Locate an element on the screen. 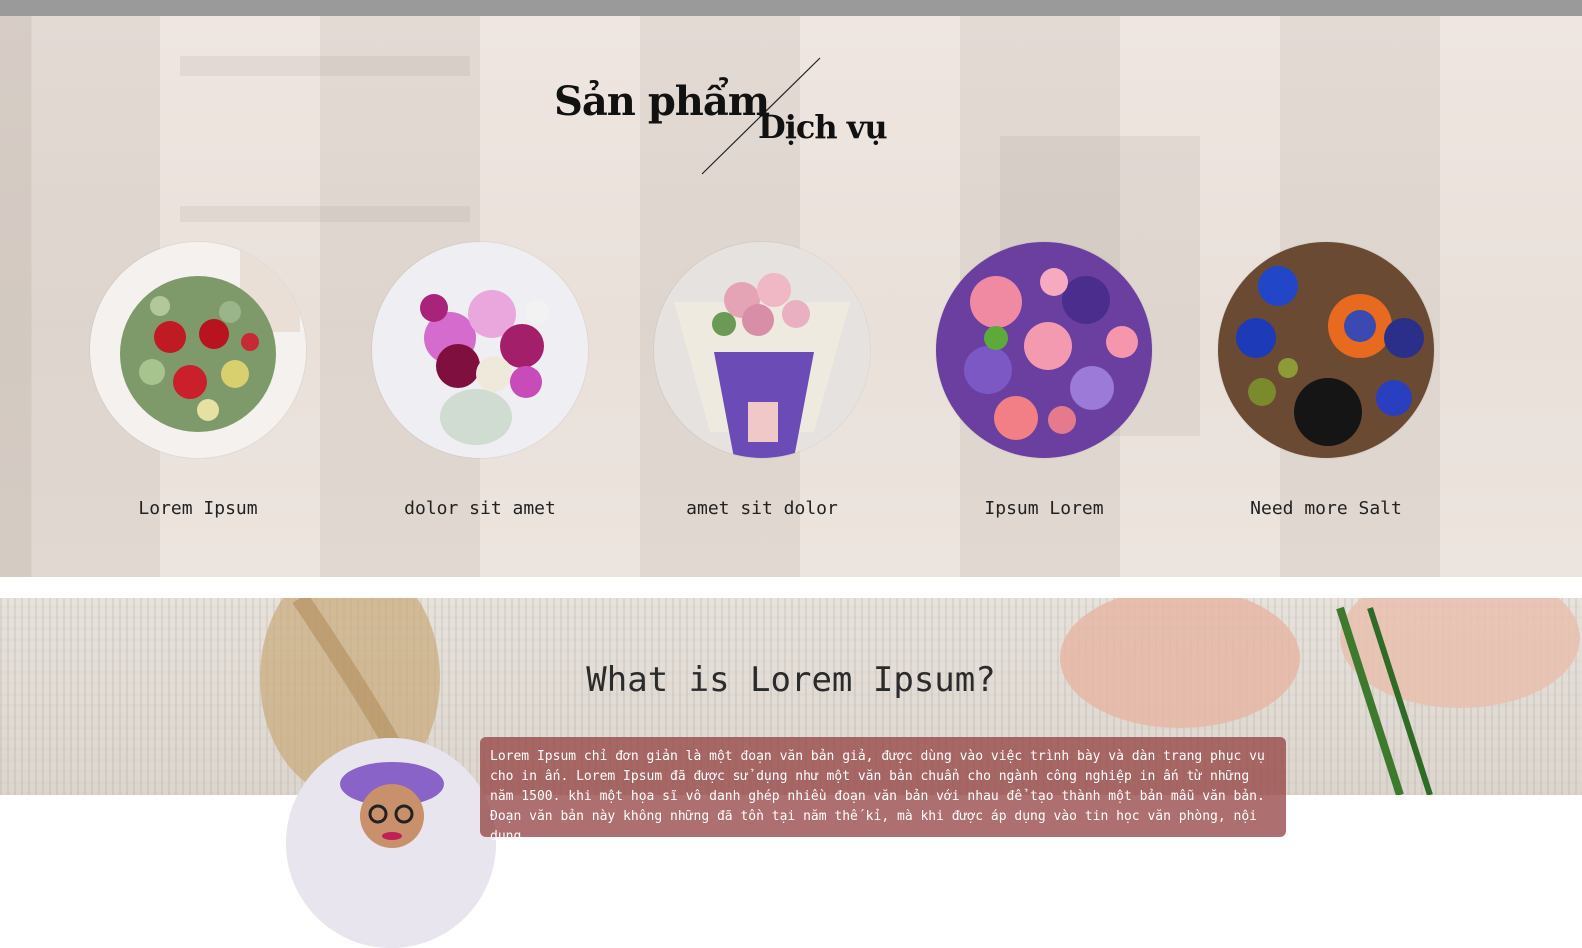 The width and height of the screenshot is (1582, 948). product-card: dolor sit amet is located at coordinates (480, 392).